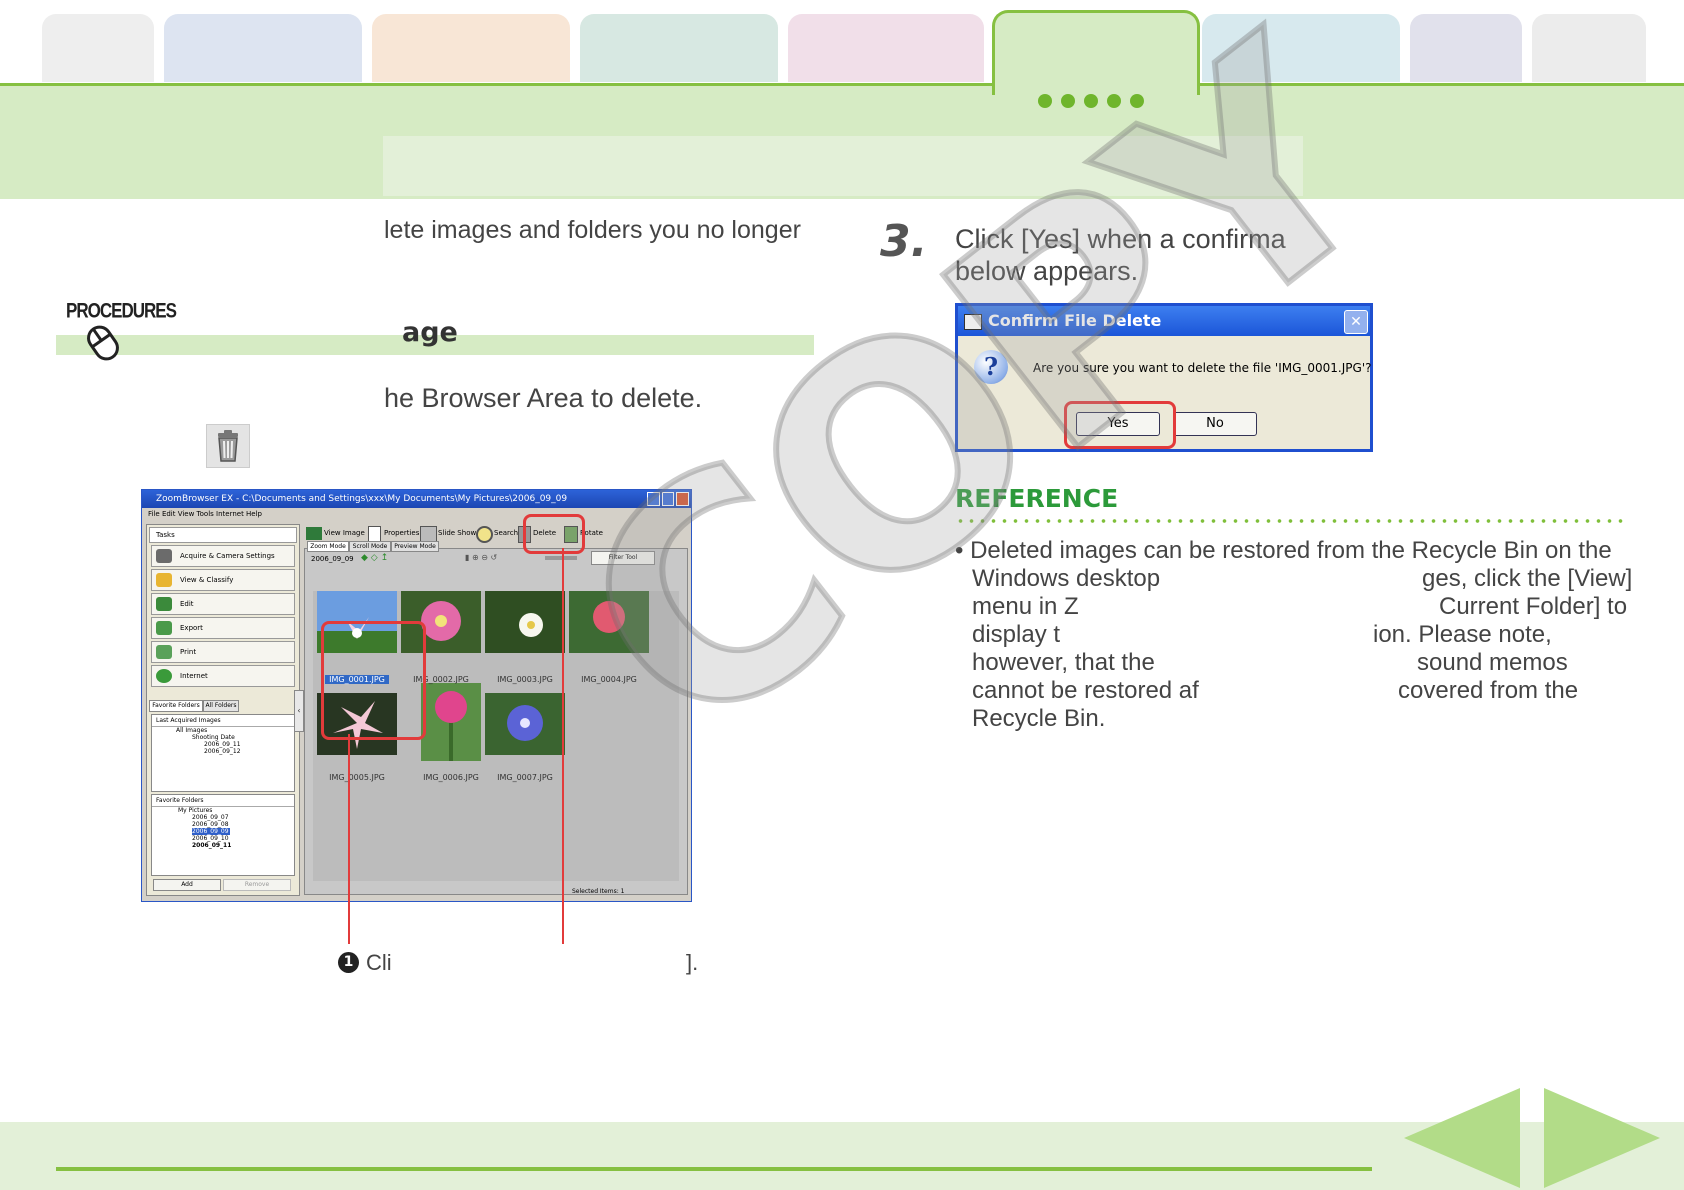  What do you see at coordinates (187, 885) in the screenshot?
I see `add-button: Add` at bounding box center [187, 885].